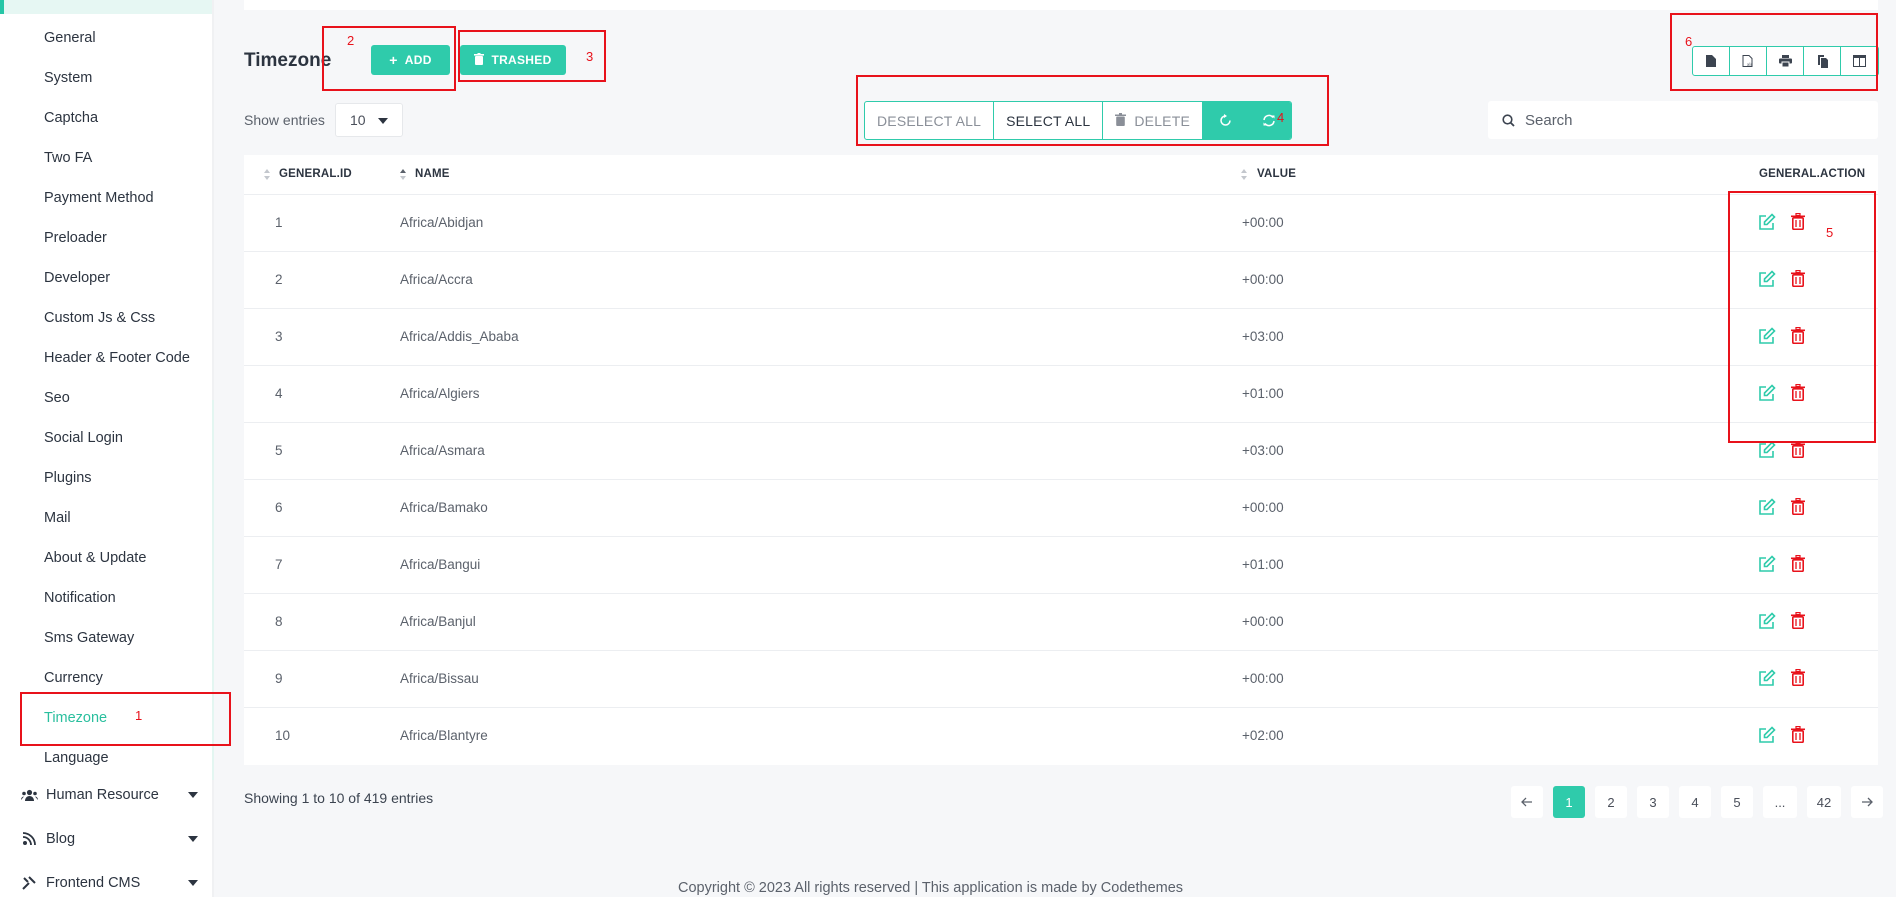 This screenshot has width=1896, height=897. I want to click on sidebar-item-seo: Seo, so click(57, 398).